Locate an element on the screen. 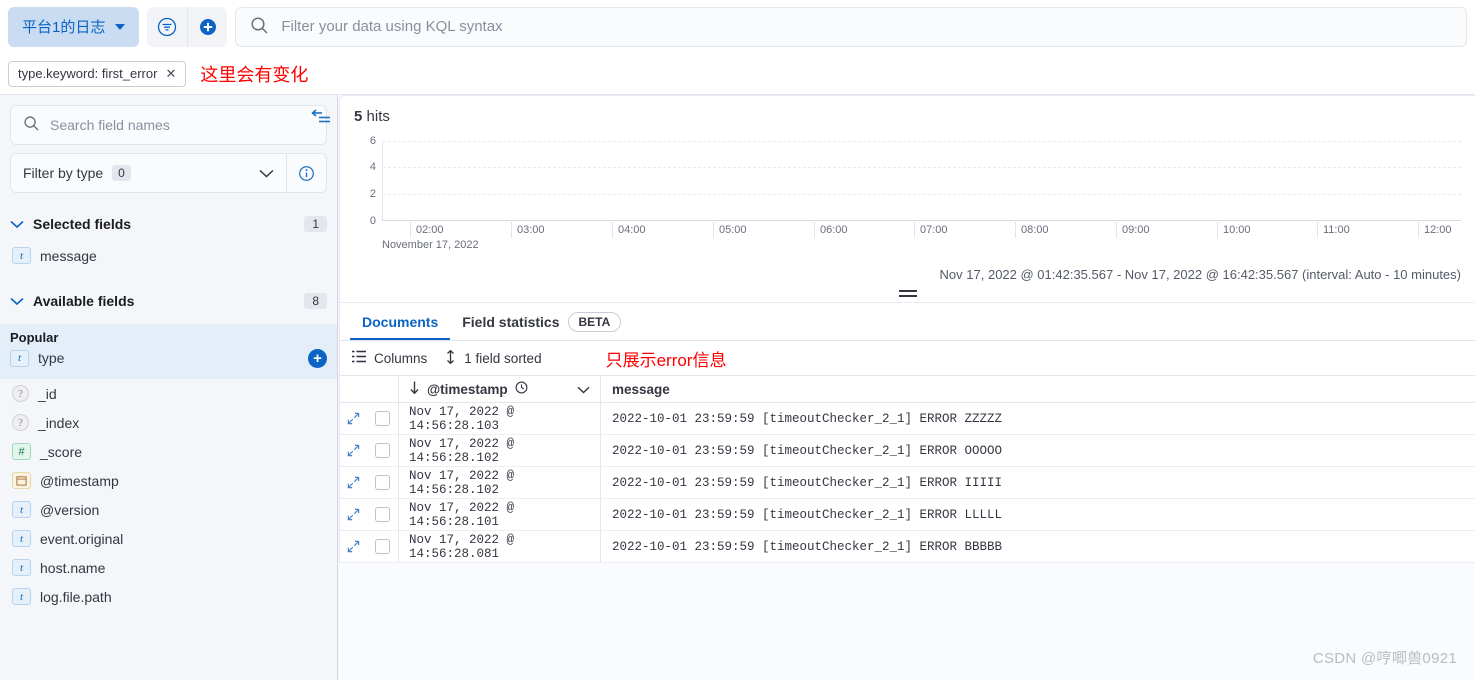  field-item-message: t message is located at coordinates (168, 255).